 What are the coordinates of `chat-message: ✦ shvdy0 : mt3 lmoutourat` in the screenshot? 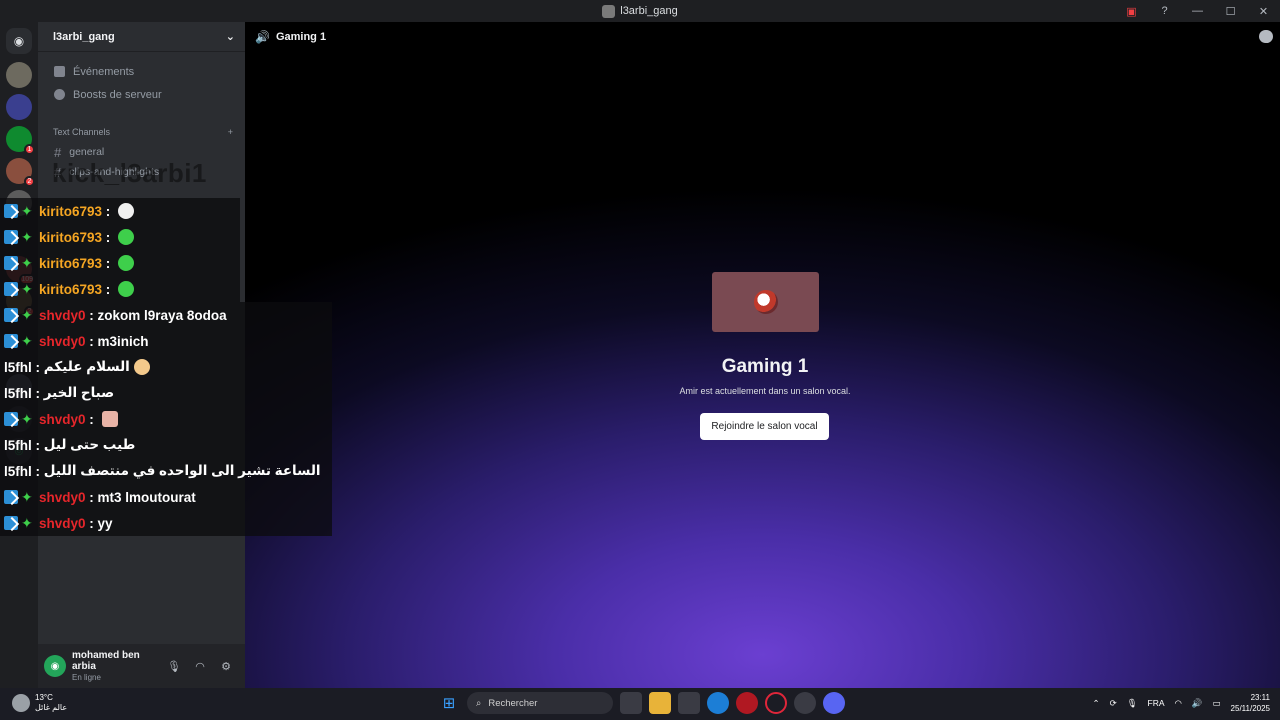 It's located at (166, 497).